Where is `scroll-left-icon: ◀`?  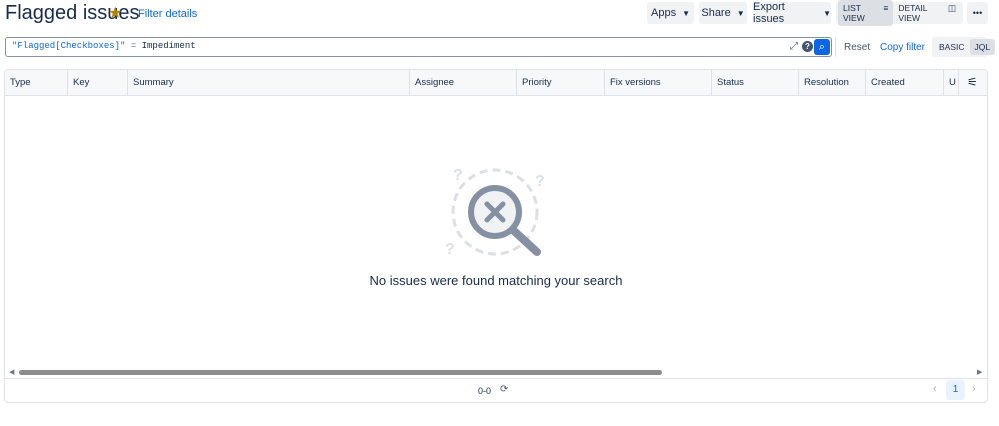 scroll-left-icon: ◀ is located at coordinates (11, 372).